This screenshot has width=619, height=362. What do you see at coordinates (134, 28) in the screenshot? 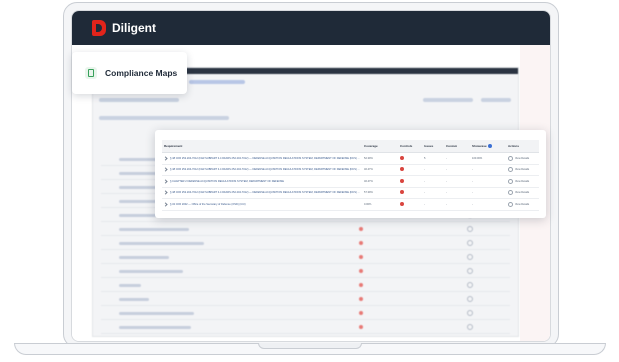
I see `brand-name: Diligent` at bounding box center [134, 28].